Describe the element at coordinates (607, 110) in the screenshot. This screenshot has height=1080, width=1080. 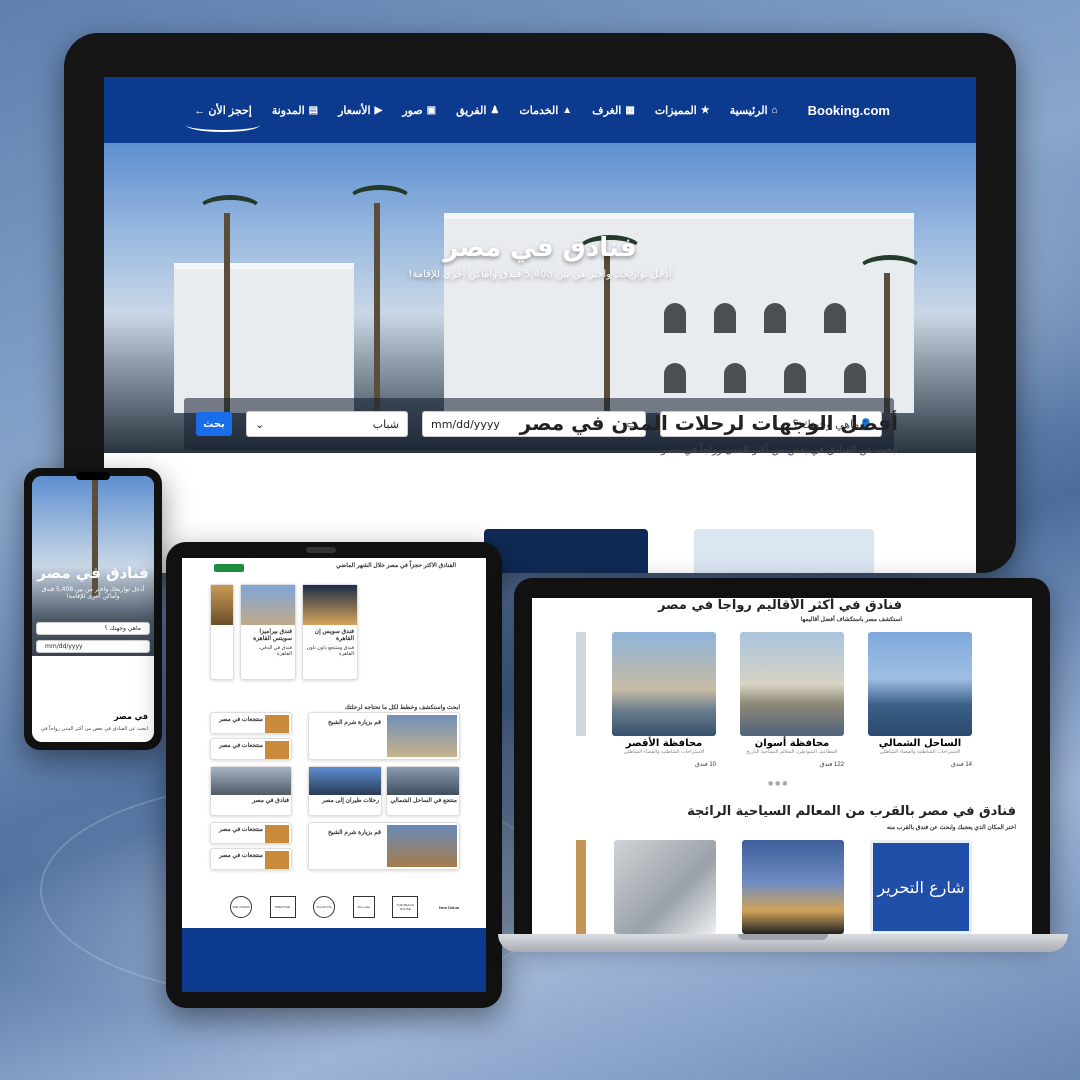
I see `nav-label: الغرف` at that location.